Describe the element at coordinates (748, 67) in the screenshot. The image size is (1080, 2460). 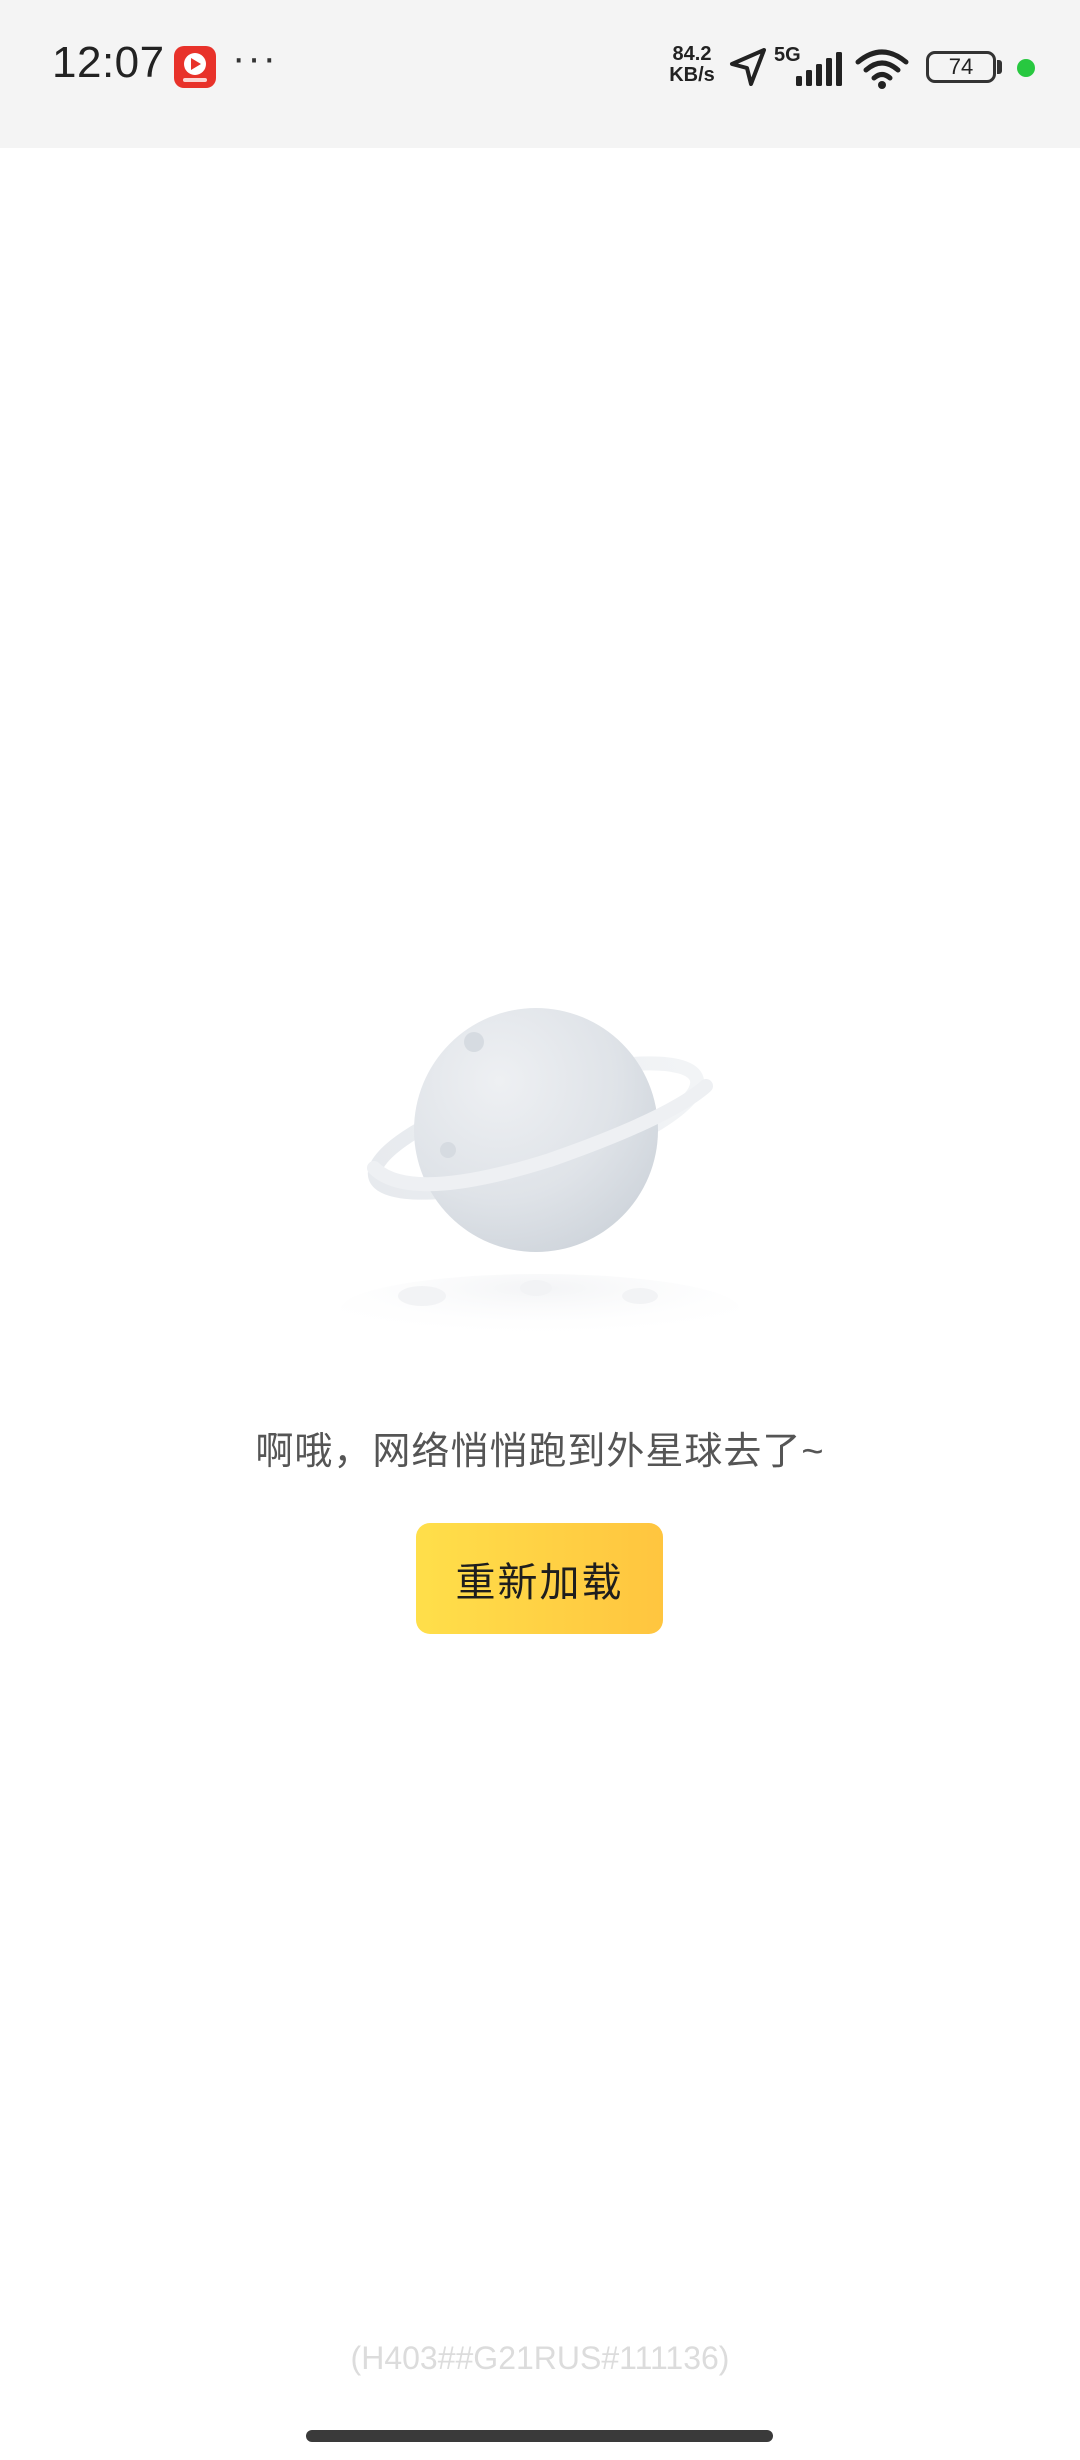
I see `location-arrow-icon` at that location.